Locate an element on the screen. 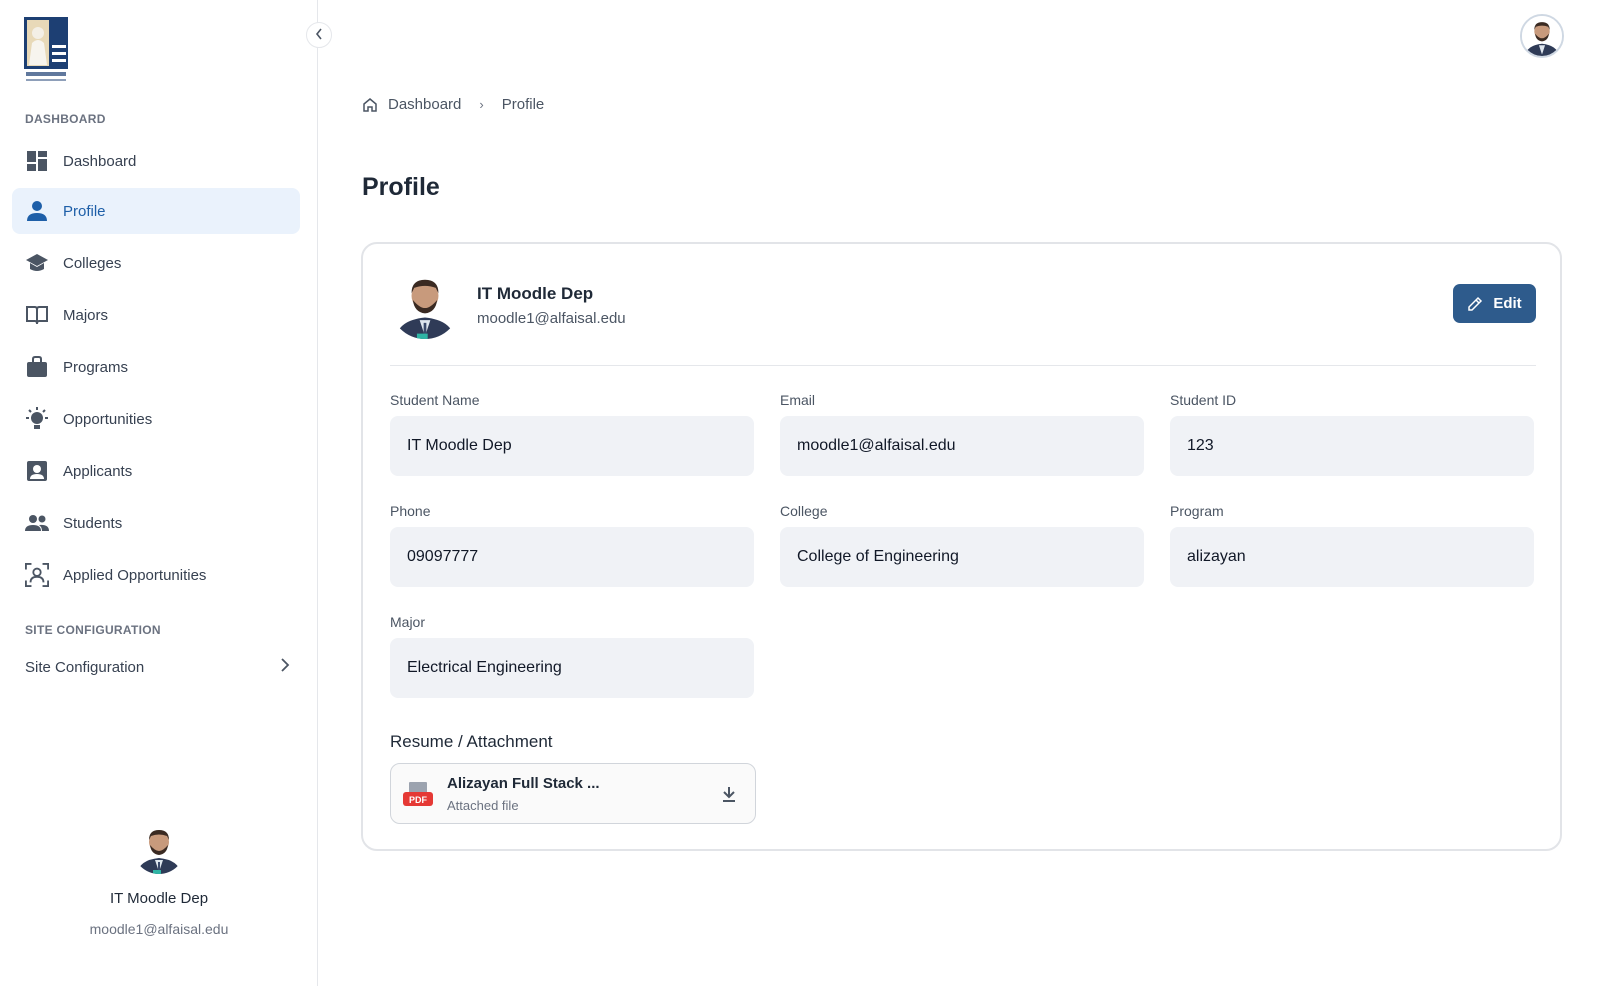 The height and width of the screenshot is (986, 1600). breadcrumb-link-dashboard: Dashboard is located at coordinates (424, 104).